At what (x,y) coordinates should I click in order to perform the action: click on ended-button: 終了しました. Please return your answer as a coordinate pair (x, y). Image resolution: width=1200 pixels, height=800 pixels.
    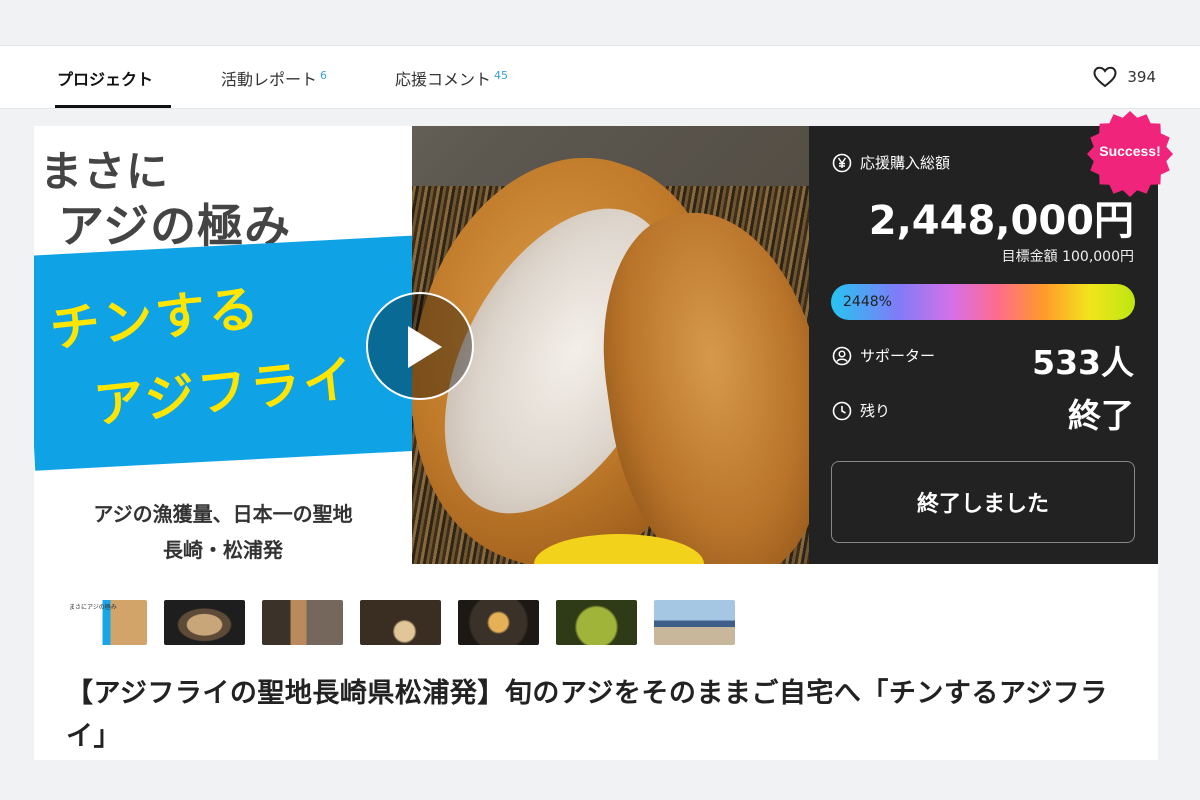
    Looking at the image, I should click on (983, 502).